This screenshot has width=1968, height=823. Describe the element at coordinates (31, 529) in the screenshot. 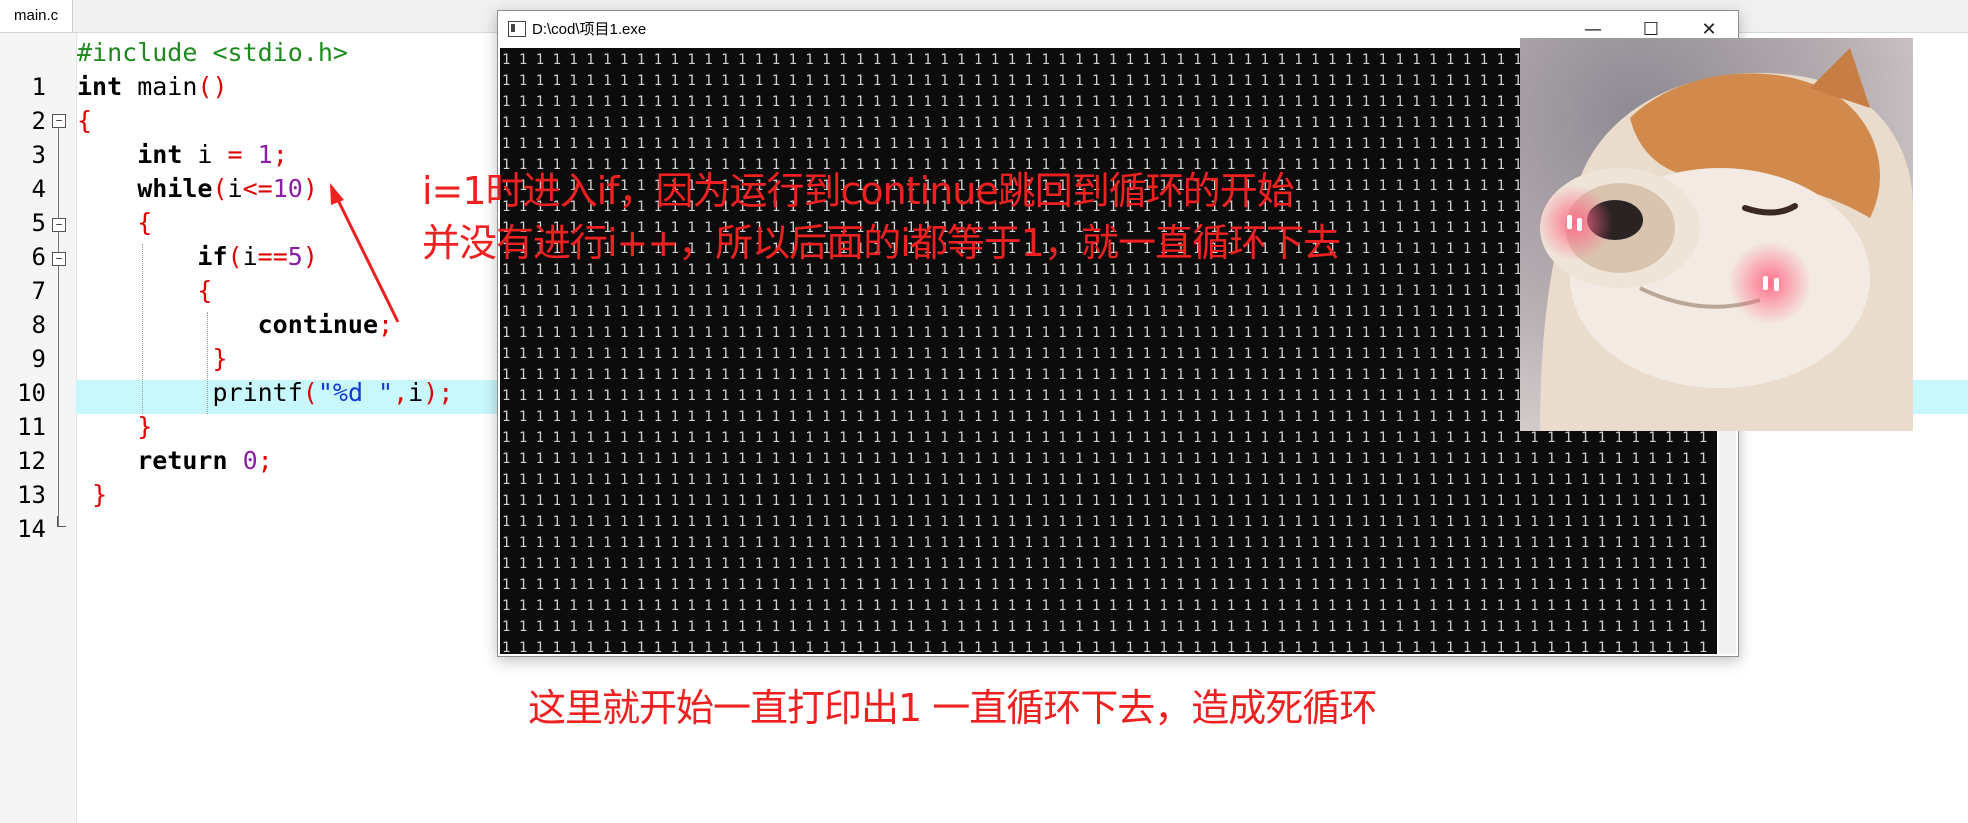

I see `line-number: 14` at that location.